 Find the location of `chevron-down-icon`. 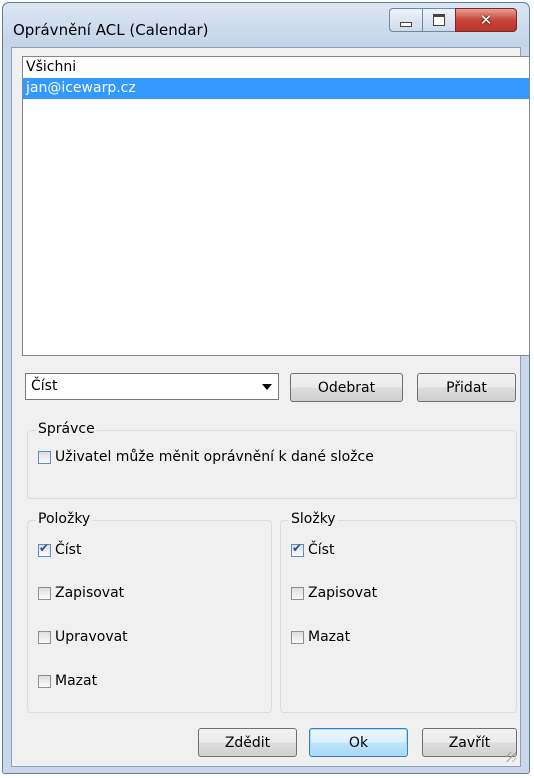

chevron-down-icon is located at coordinates (267, 387).